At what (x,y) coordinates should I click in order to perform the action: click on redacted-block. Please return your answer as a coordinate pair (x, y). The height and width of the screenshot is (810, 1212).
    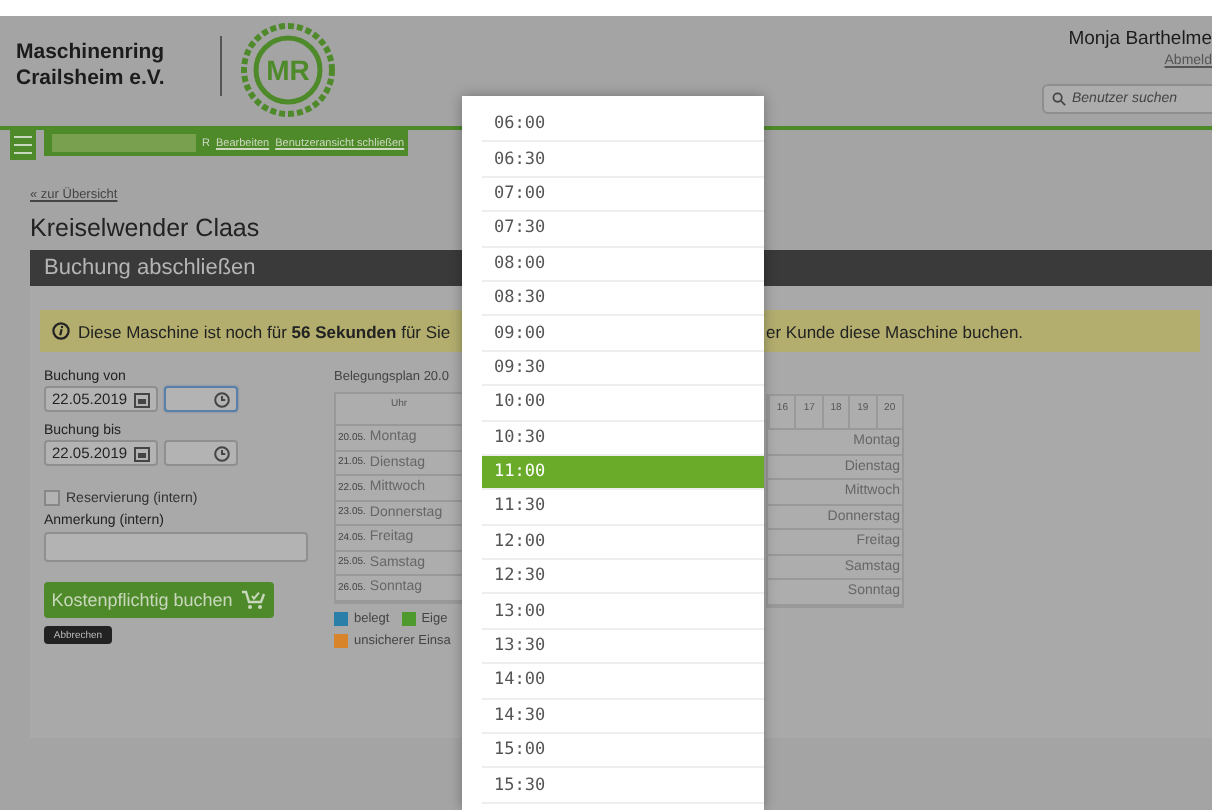
    Looking at the image, I should click on (124, 143).